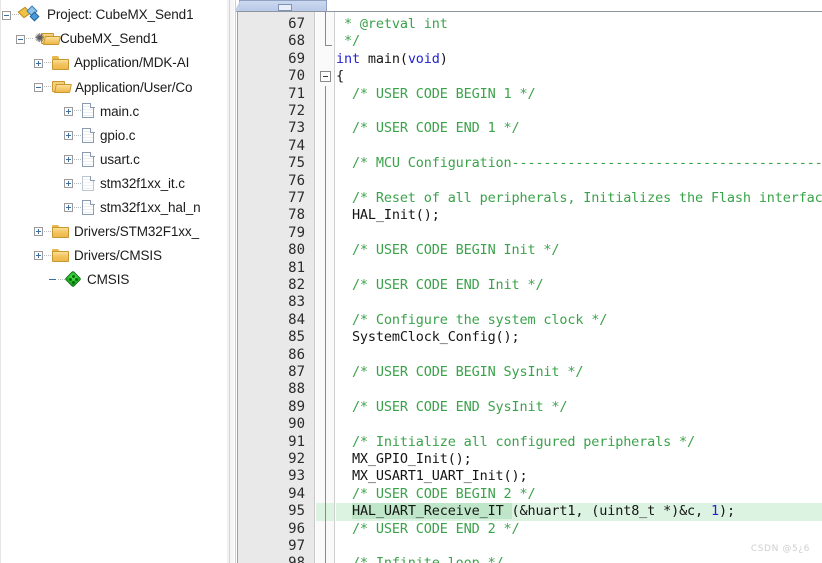  I want to click on code-line: HAL_Init();, so click(388, 215).